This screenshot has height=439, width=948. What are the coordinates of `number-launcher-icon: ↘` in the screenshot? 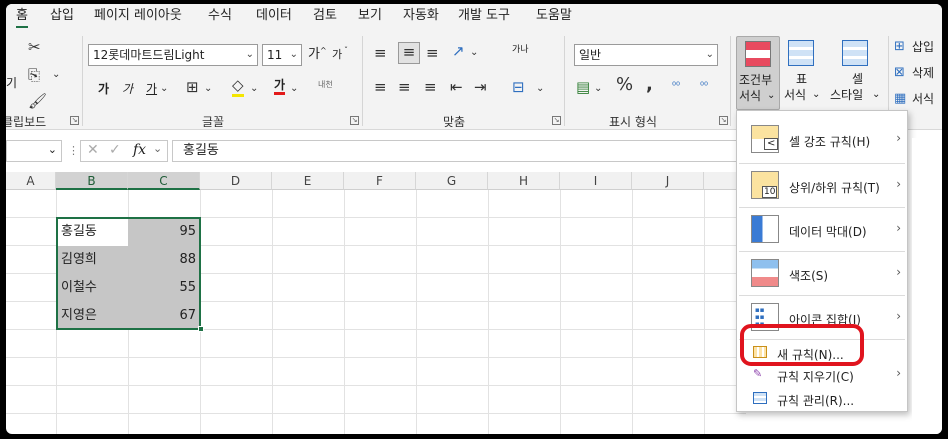 It's located at (723, 120).